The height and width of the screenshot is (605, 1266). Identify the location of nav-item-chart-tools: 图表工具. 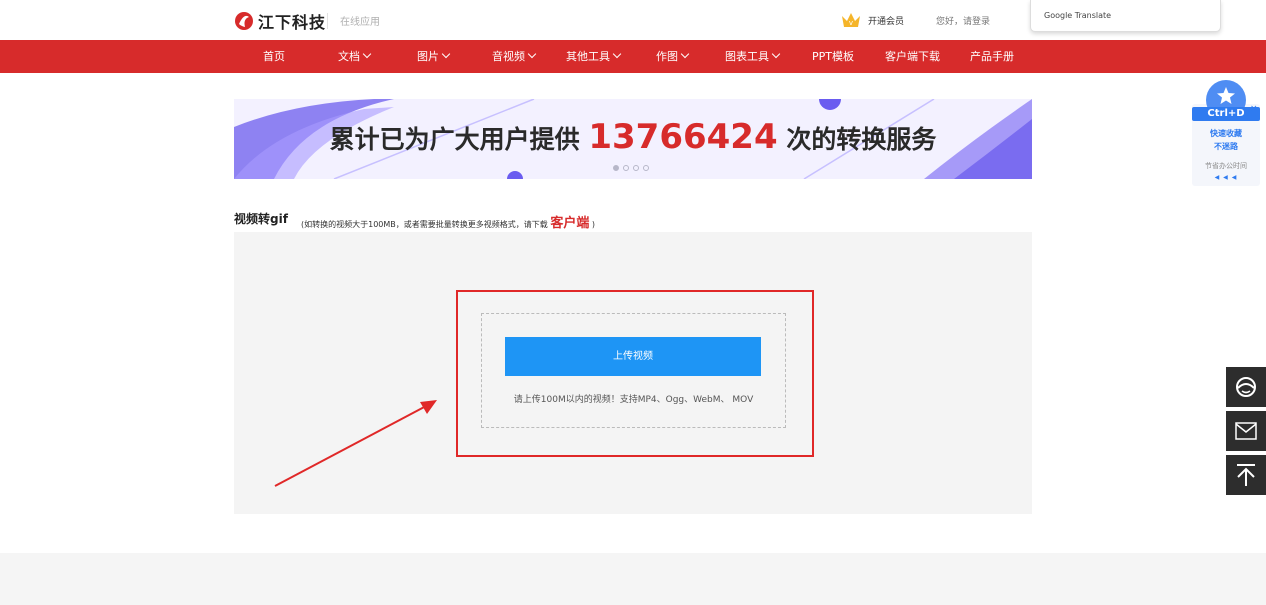
(753, 56).